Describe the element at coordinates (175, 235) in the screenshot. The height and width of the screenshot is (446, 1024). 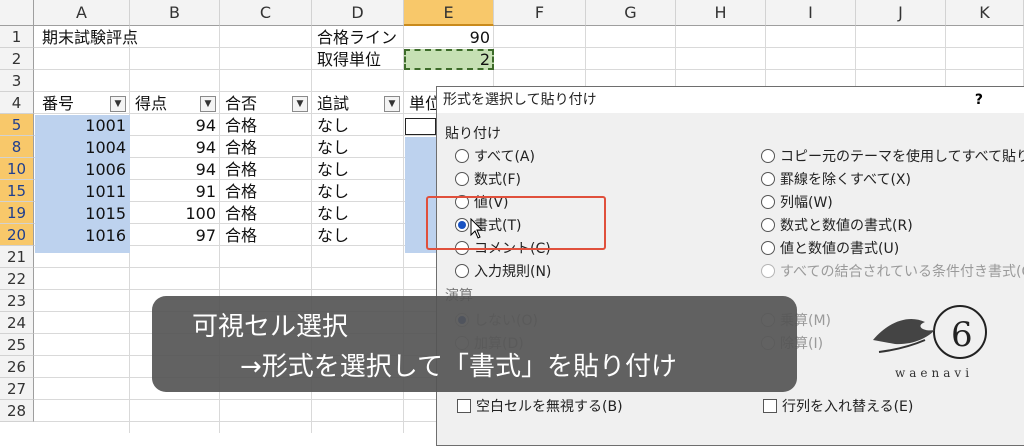
I see `cell-score: 97` at that location.